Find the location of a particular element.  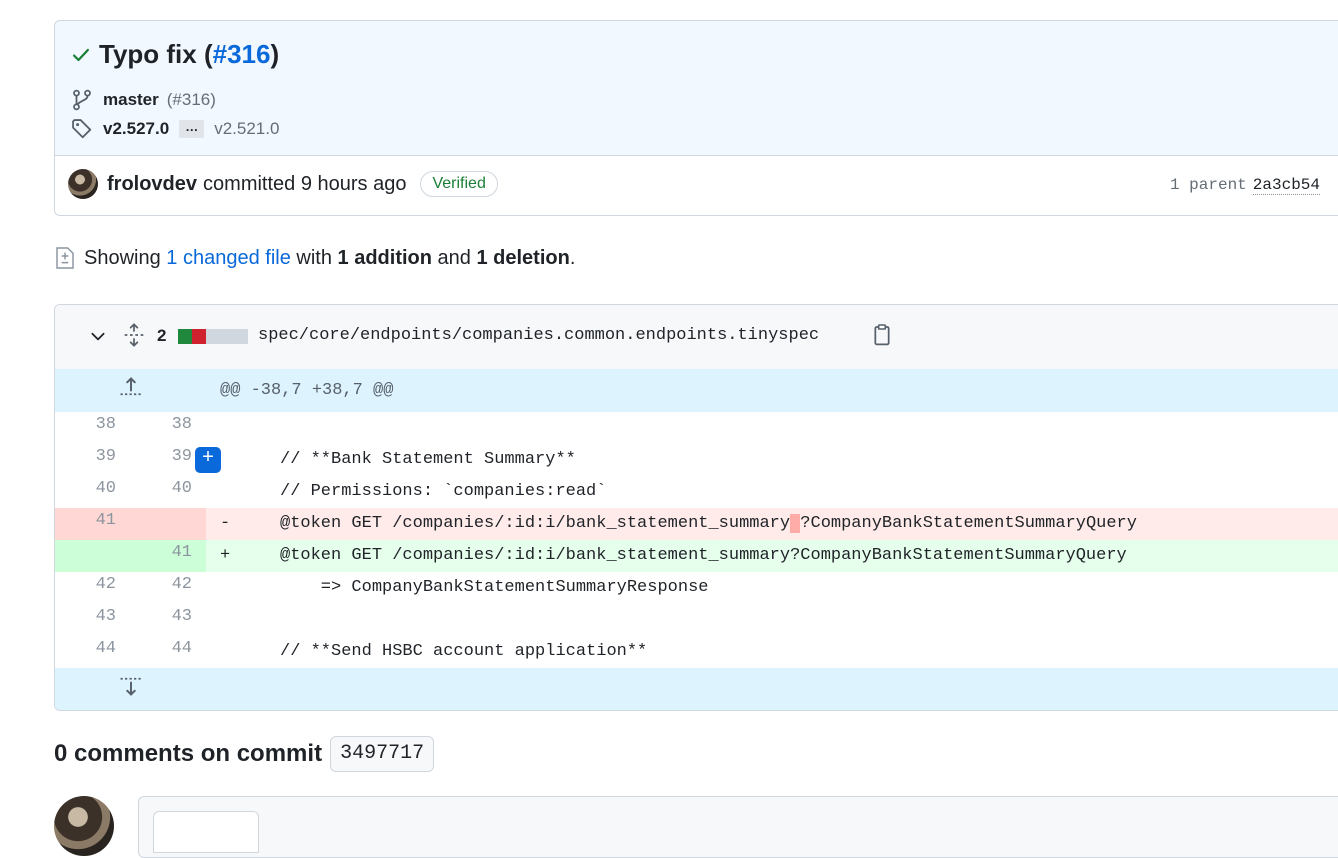

code-text: => CompanyBankStatementSummaryResponse is located at coordinates (494, 587).